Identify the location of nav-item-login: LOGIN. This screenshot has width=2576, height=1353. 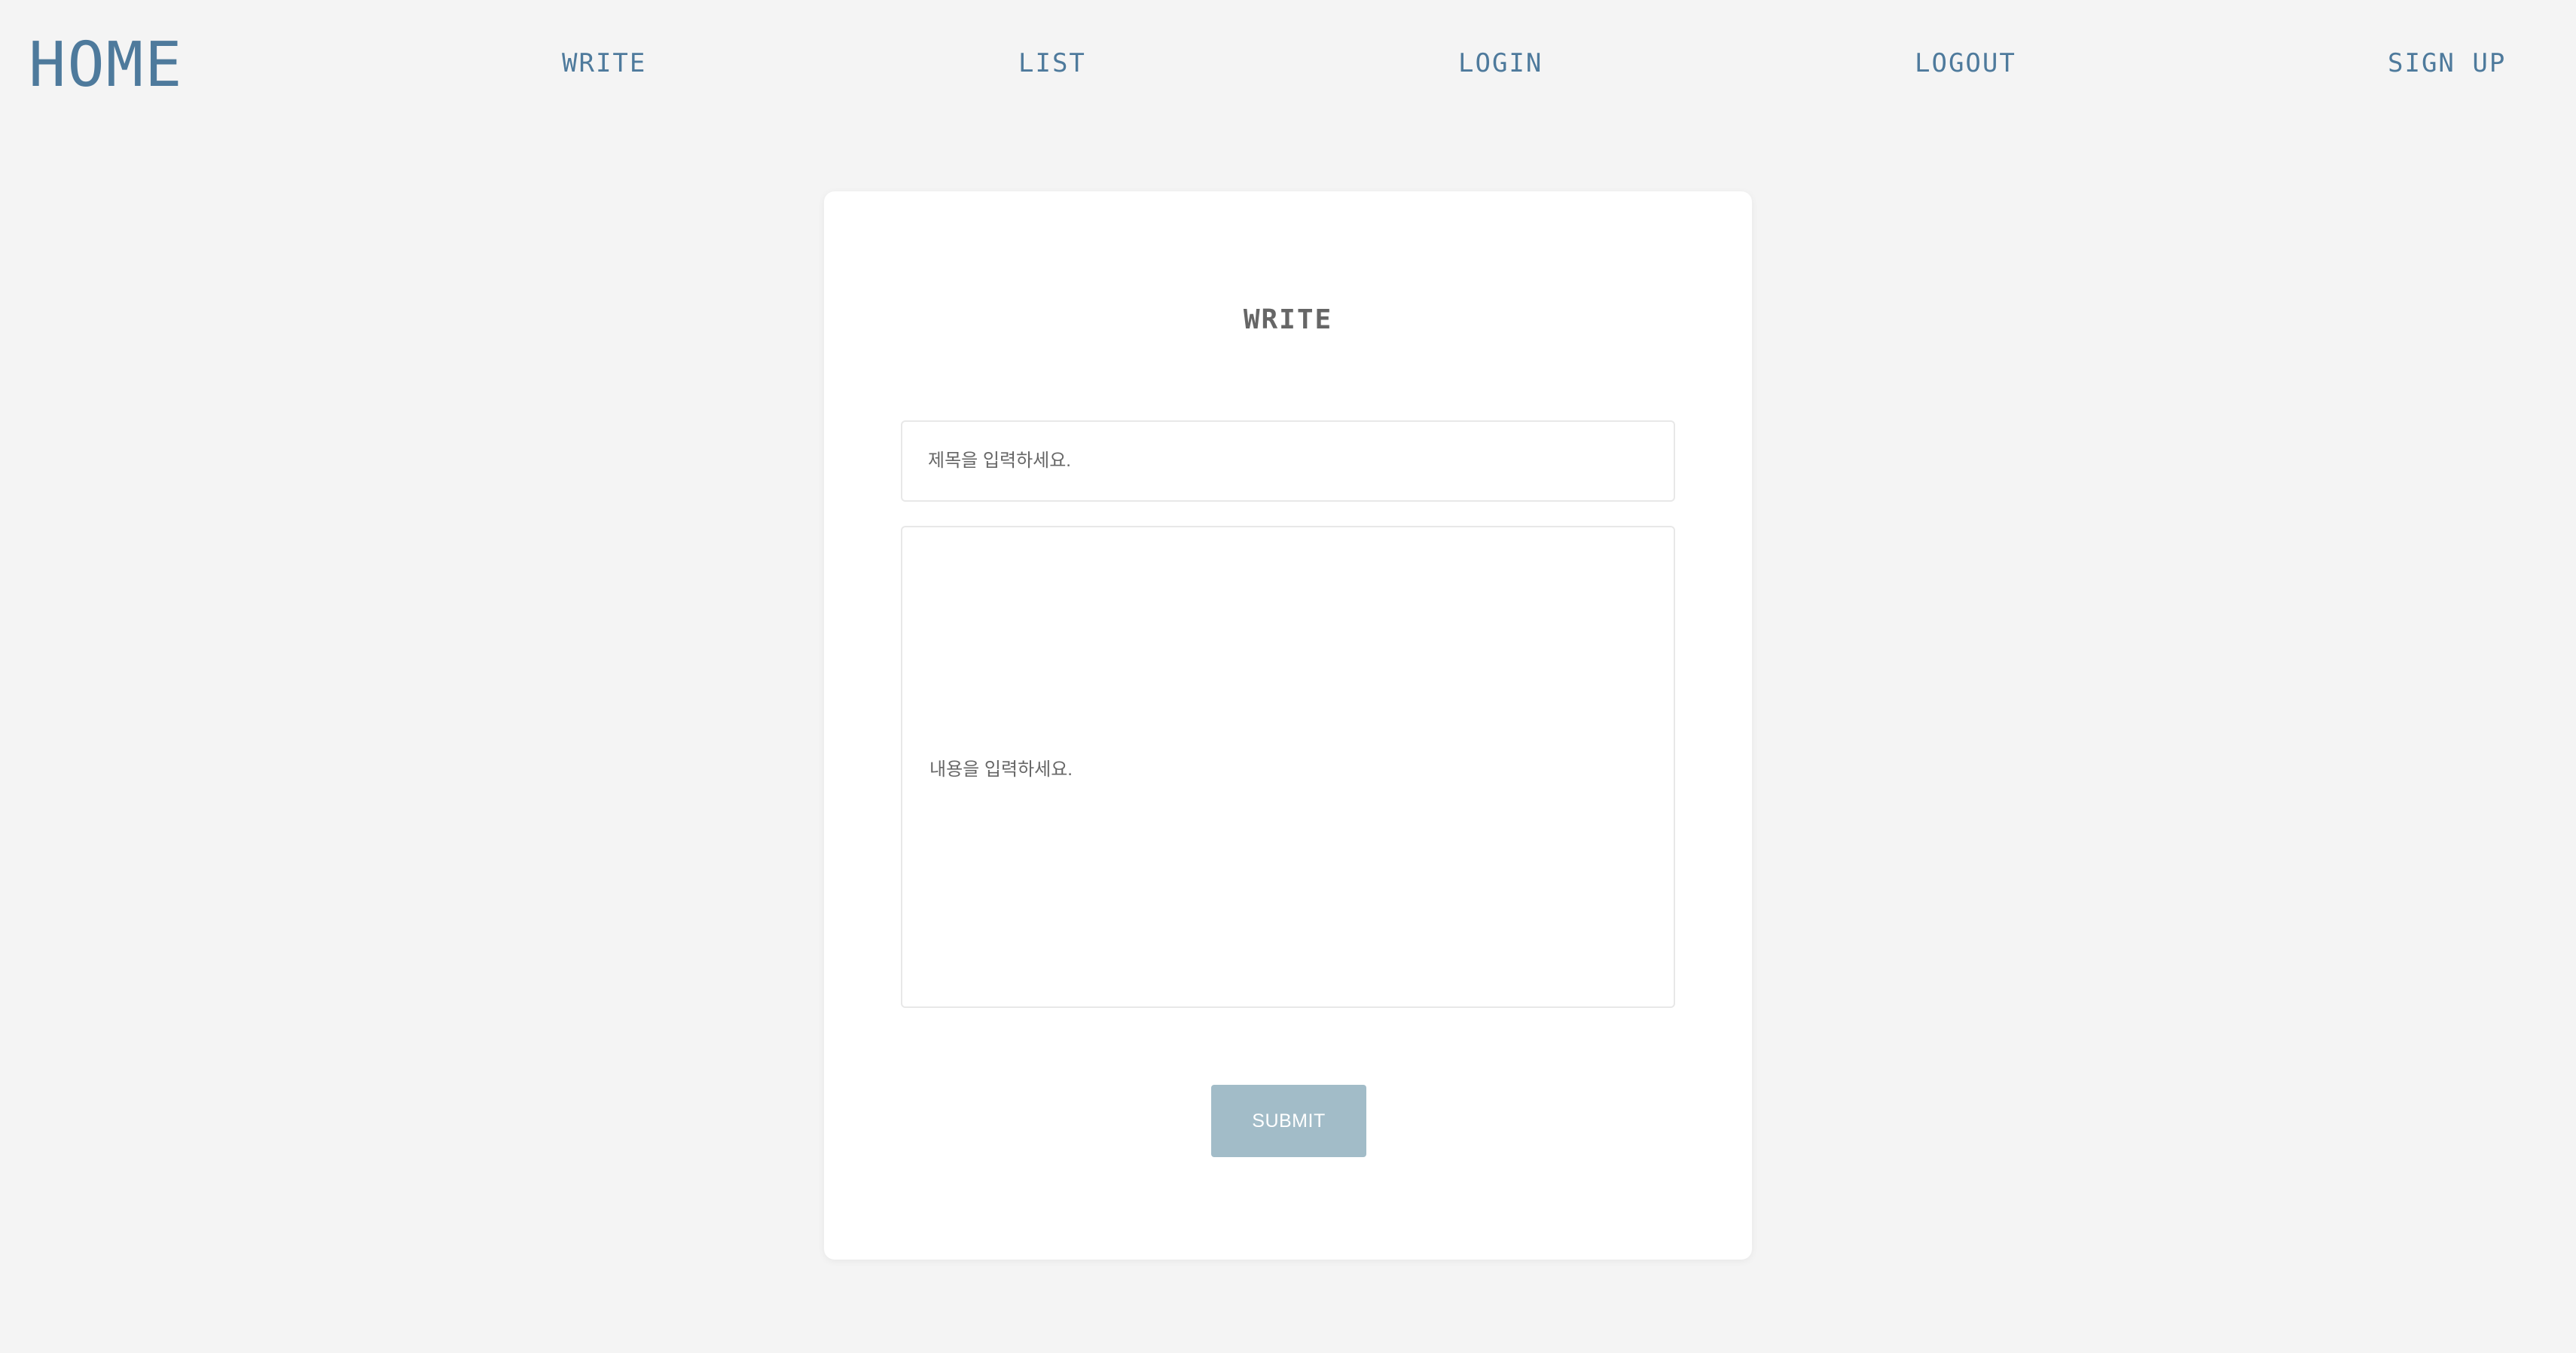
(1501, 64).